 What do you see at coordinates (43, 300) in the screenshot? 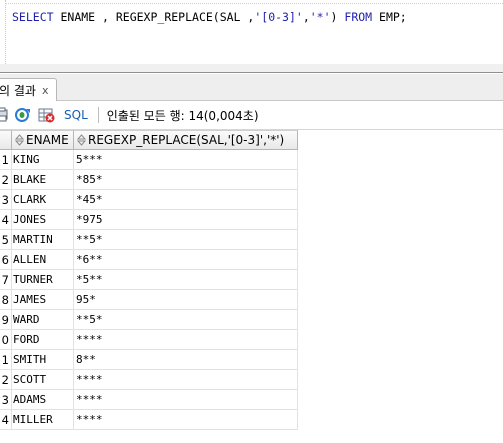
I see `cell-ename: JAMES` at bounding box center [43, 300].